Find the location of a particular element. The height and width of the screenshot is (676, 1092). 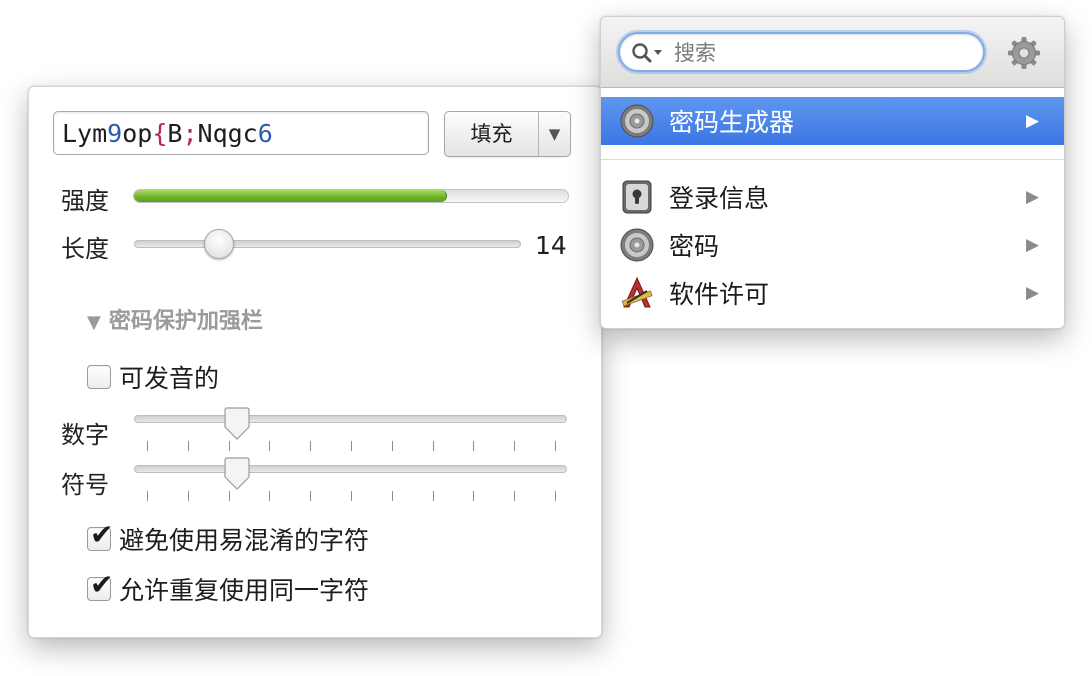

menu-header is located at coordinates (832, 52).